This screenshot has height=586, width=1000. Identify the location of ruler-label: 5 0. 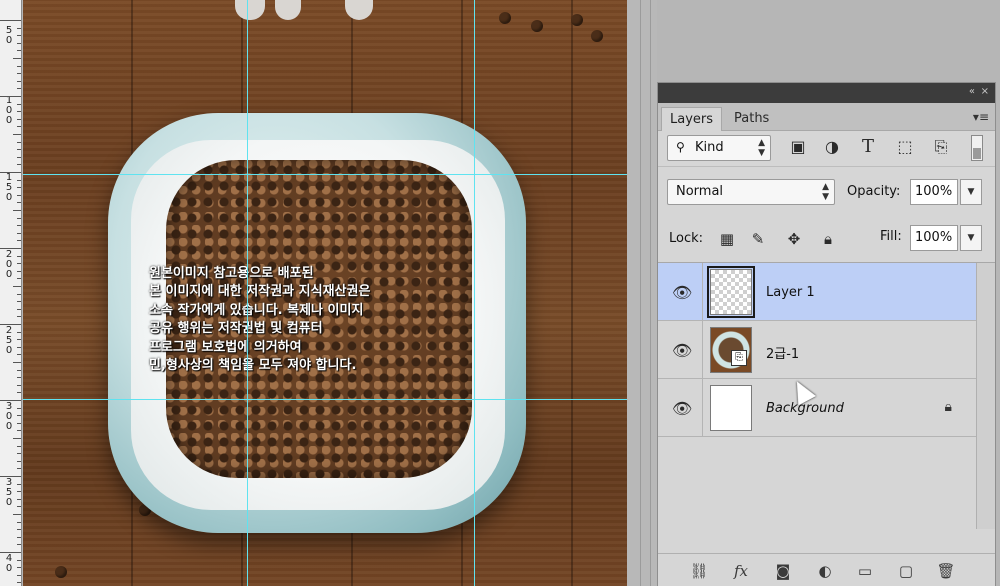
(9, 35).